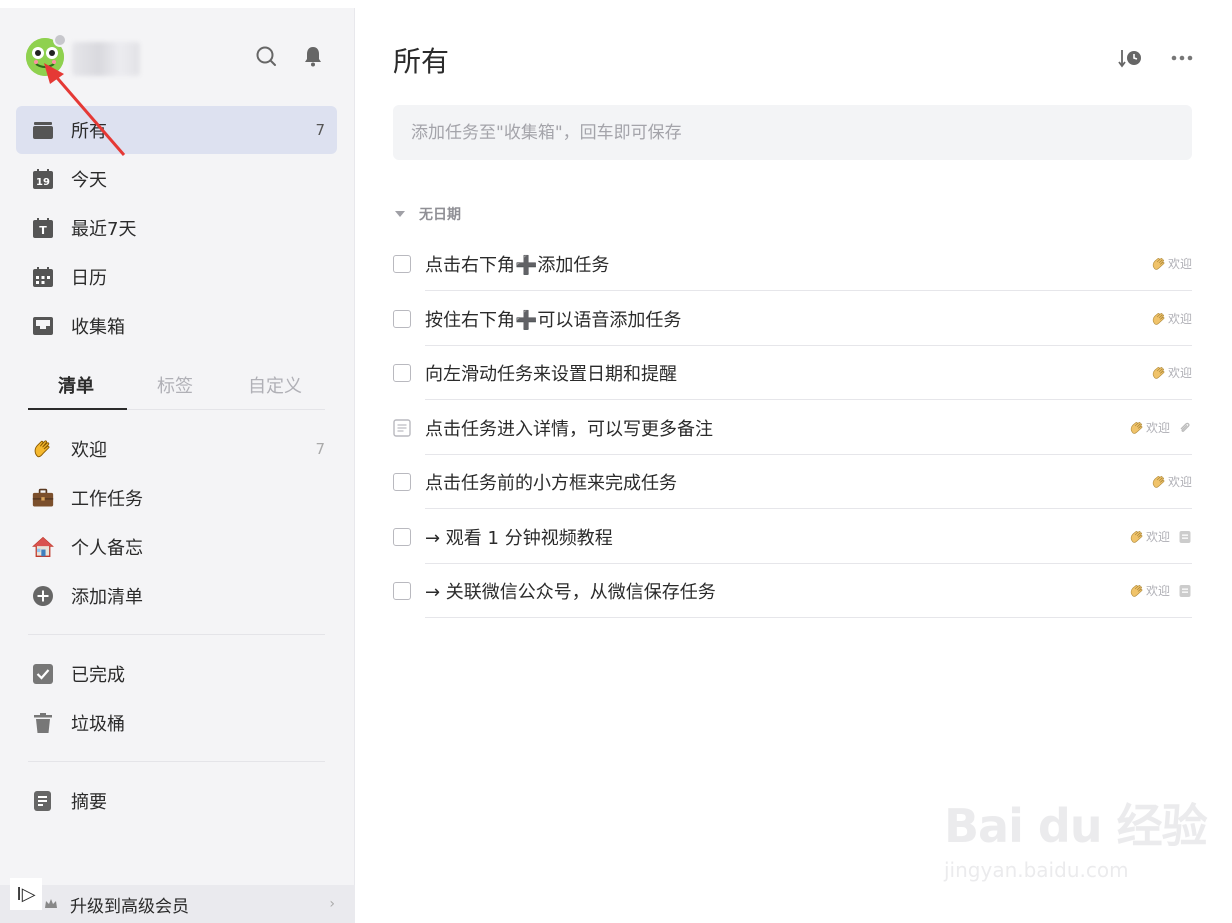 This screenshot has height=923, width=1232. Describe the element at coordinates (792, 537) in the screenshot. I see `task-row: → 观看 1 分钟视频教程 欢迎` at that location.